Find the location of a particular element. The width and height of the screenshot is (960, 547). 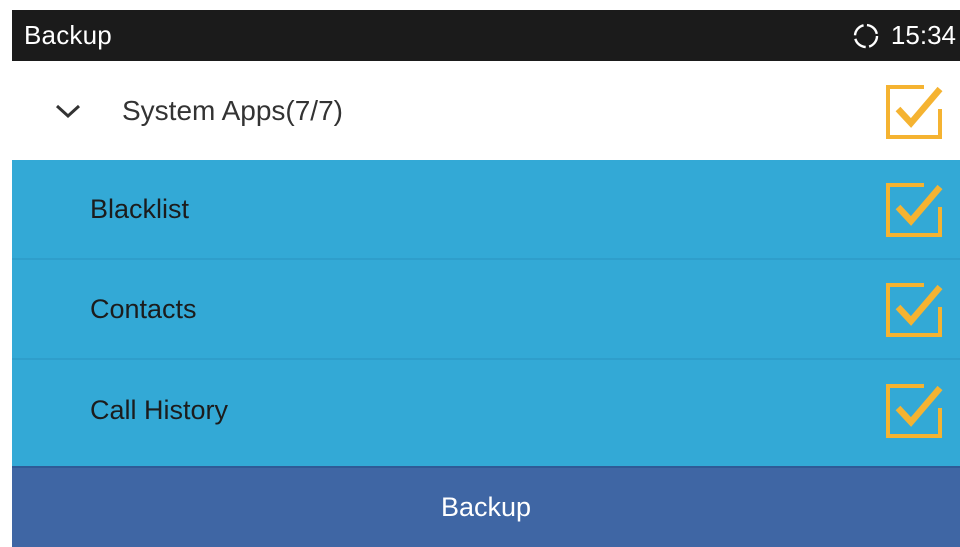

status-right-area: 15:34 is located at coordinates (903, 35).